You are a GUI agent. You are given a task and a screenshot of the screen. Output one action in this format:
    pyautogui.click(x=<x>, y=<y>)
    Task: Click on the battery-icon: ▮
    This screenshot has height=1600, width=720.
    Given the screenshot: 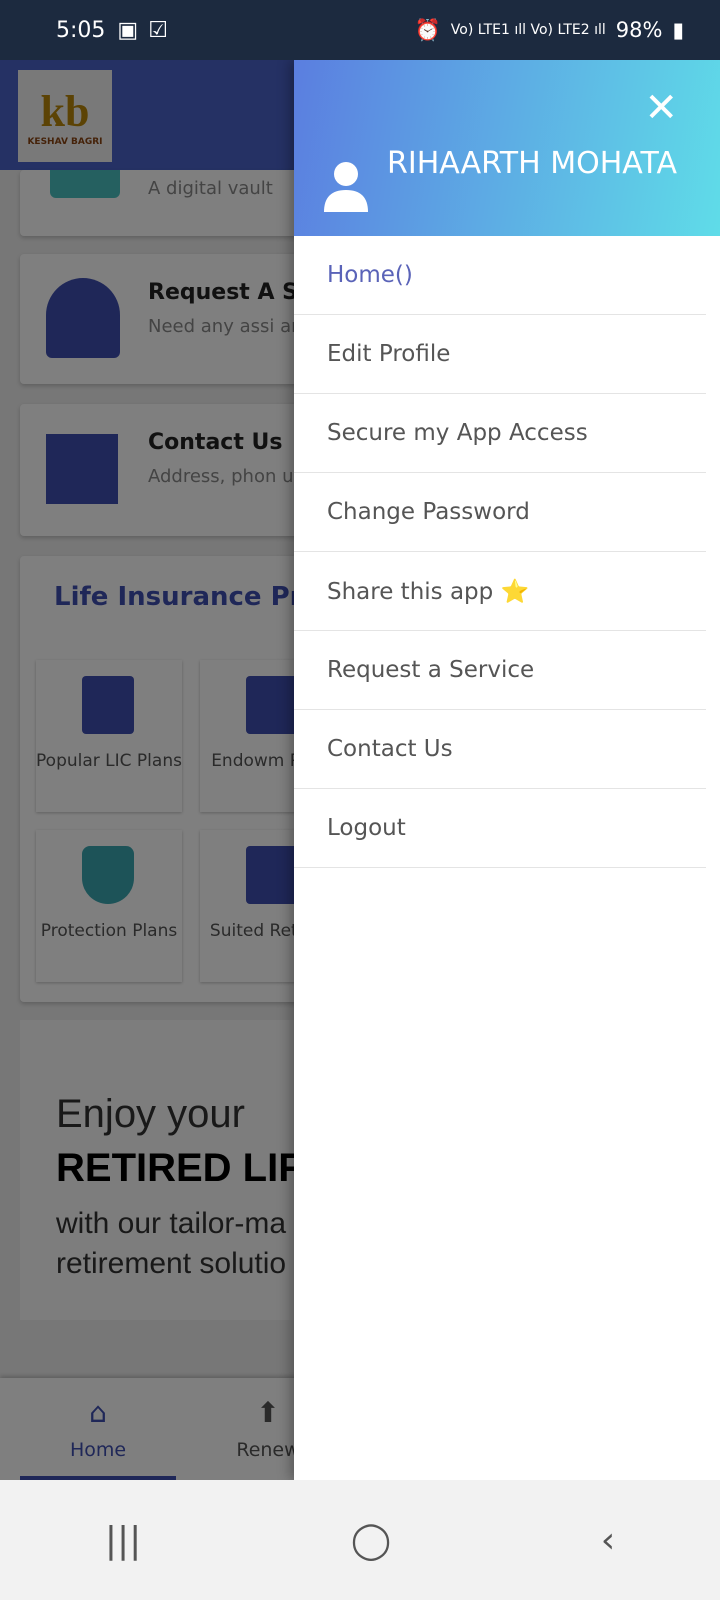 What is the action you would take?
    pyautogui.click(x=678, y=30)
    